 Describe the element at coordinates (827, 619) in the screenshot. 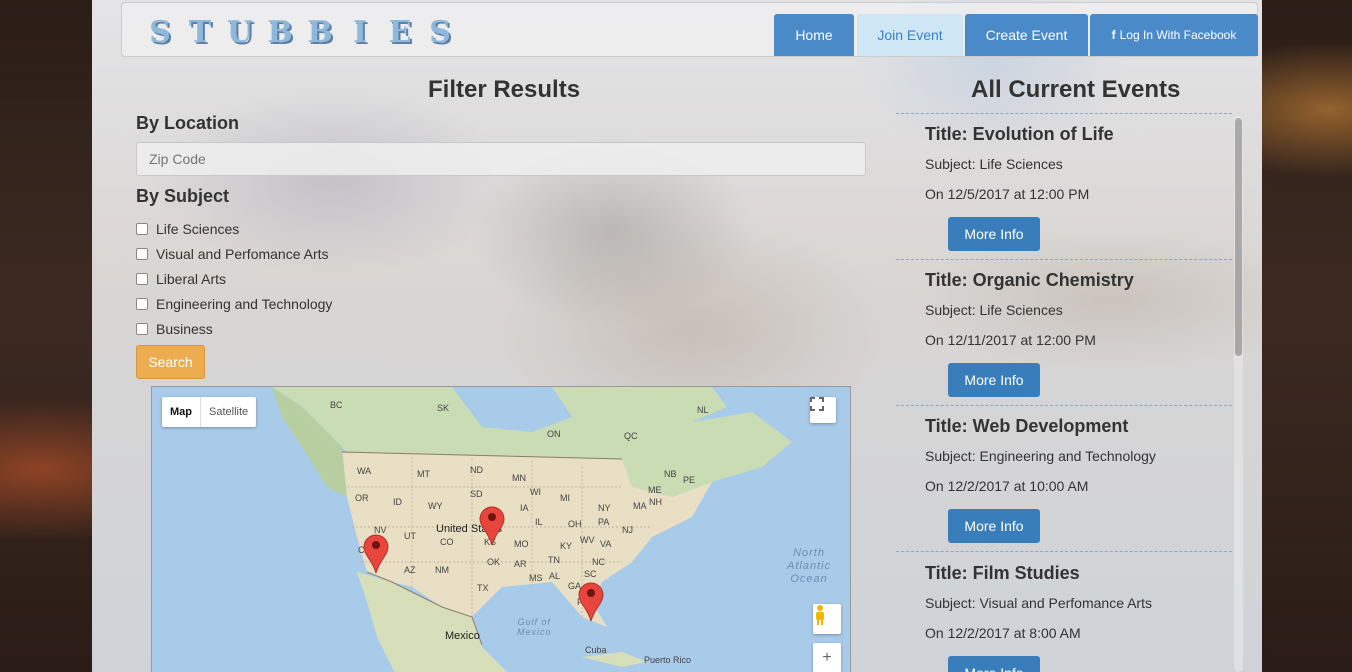

I see `street-view-pegman-icon` at that location.